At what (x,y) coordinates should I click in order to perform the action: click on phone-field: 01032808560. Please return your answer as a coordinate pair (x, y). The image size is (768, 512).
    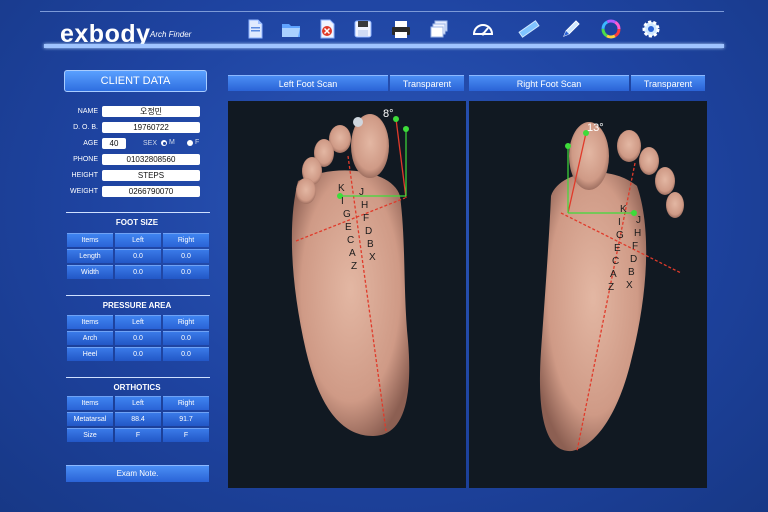
    Looking at the image, I should click on (151, 159).